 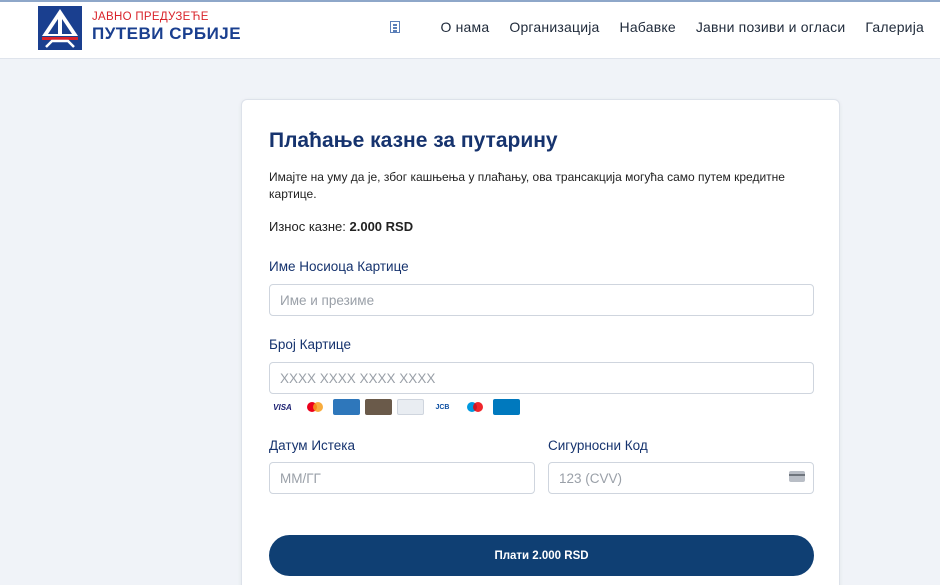 What do you see at coordinates (381, 226) in the screenshot?
I see `amount-value: 2.000 RSD` at bounding box center [381, 226].